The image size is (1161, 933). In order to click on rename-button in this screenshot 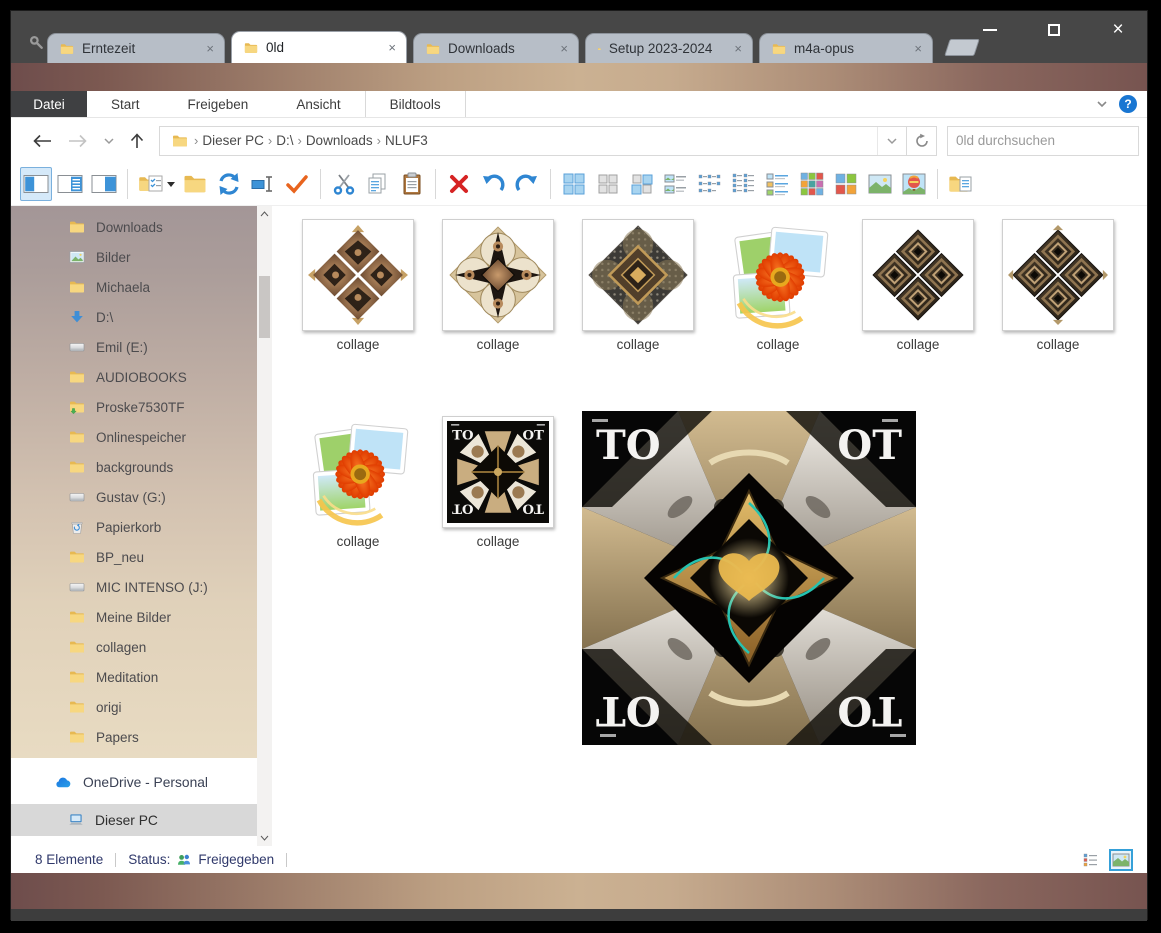, I will do `click(263, 184)`.